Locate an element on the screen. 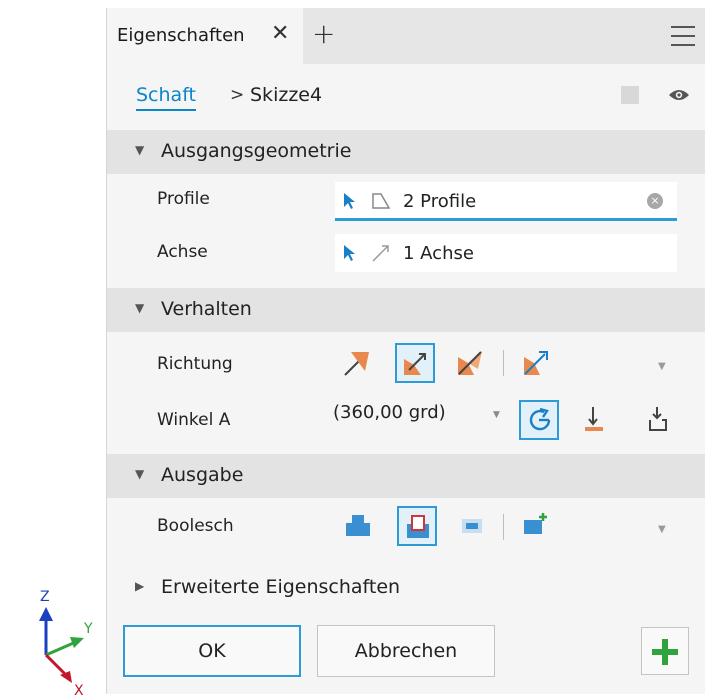  axis-line-icon is located at coordinates (380, 253).